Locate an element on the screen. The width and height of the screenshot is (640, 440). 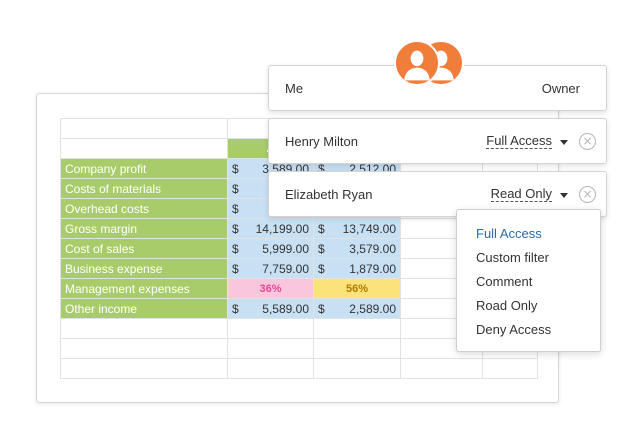
menu-item-comment: Comment is located at coordinates (528, 282).